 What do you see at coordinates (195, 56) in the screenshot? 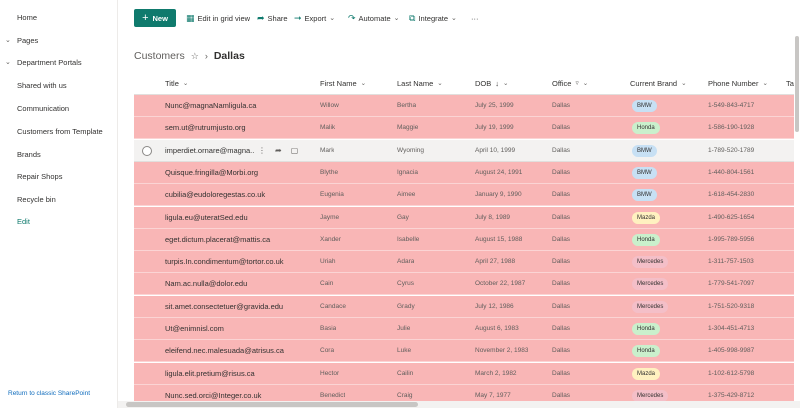
I see `star-icon: ☆` at bounding box center [195, 56].